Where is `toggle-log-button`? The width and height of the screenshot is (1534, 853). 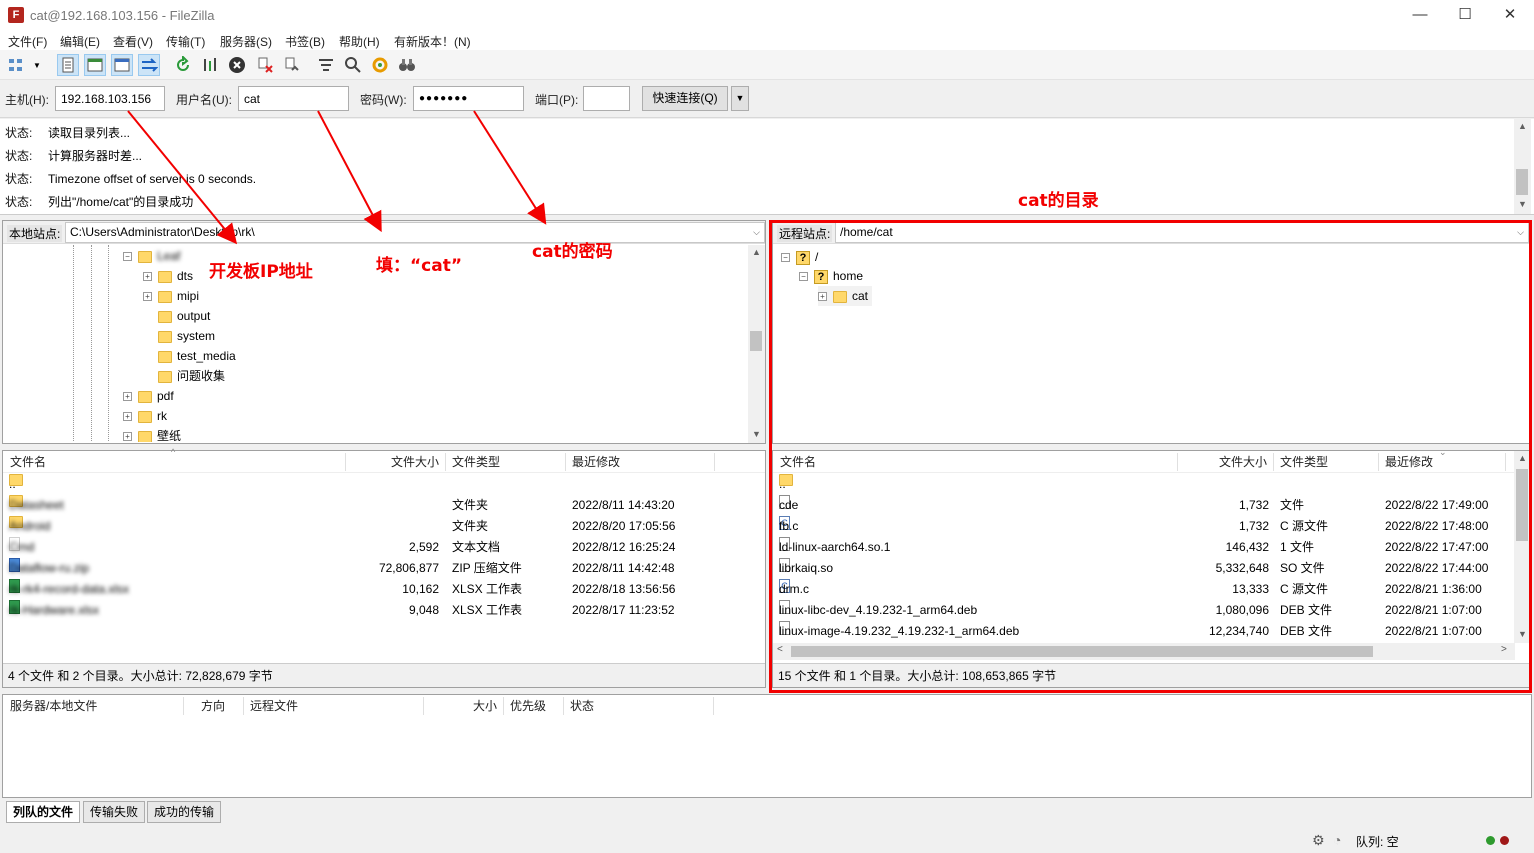
toggle-log-button is located at coordinates (68, 65).